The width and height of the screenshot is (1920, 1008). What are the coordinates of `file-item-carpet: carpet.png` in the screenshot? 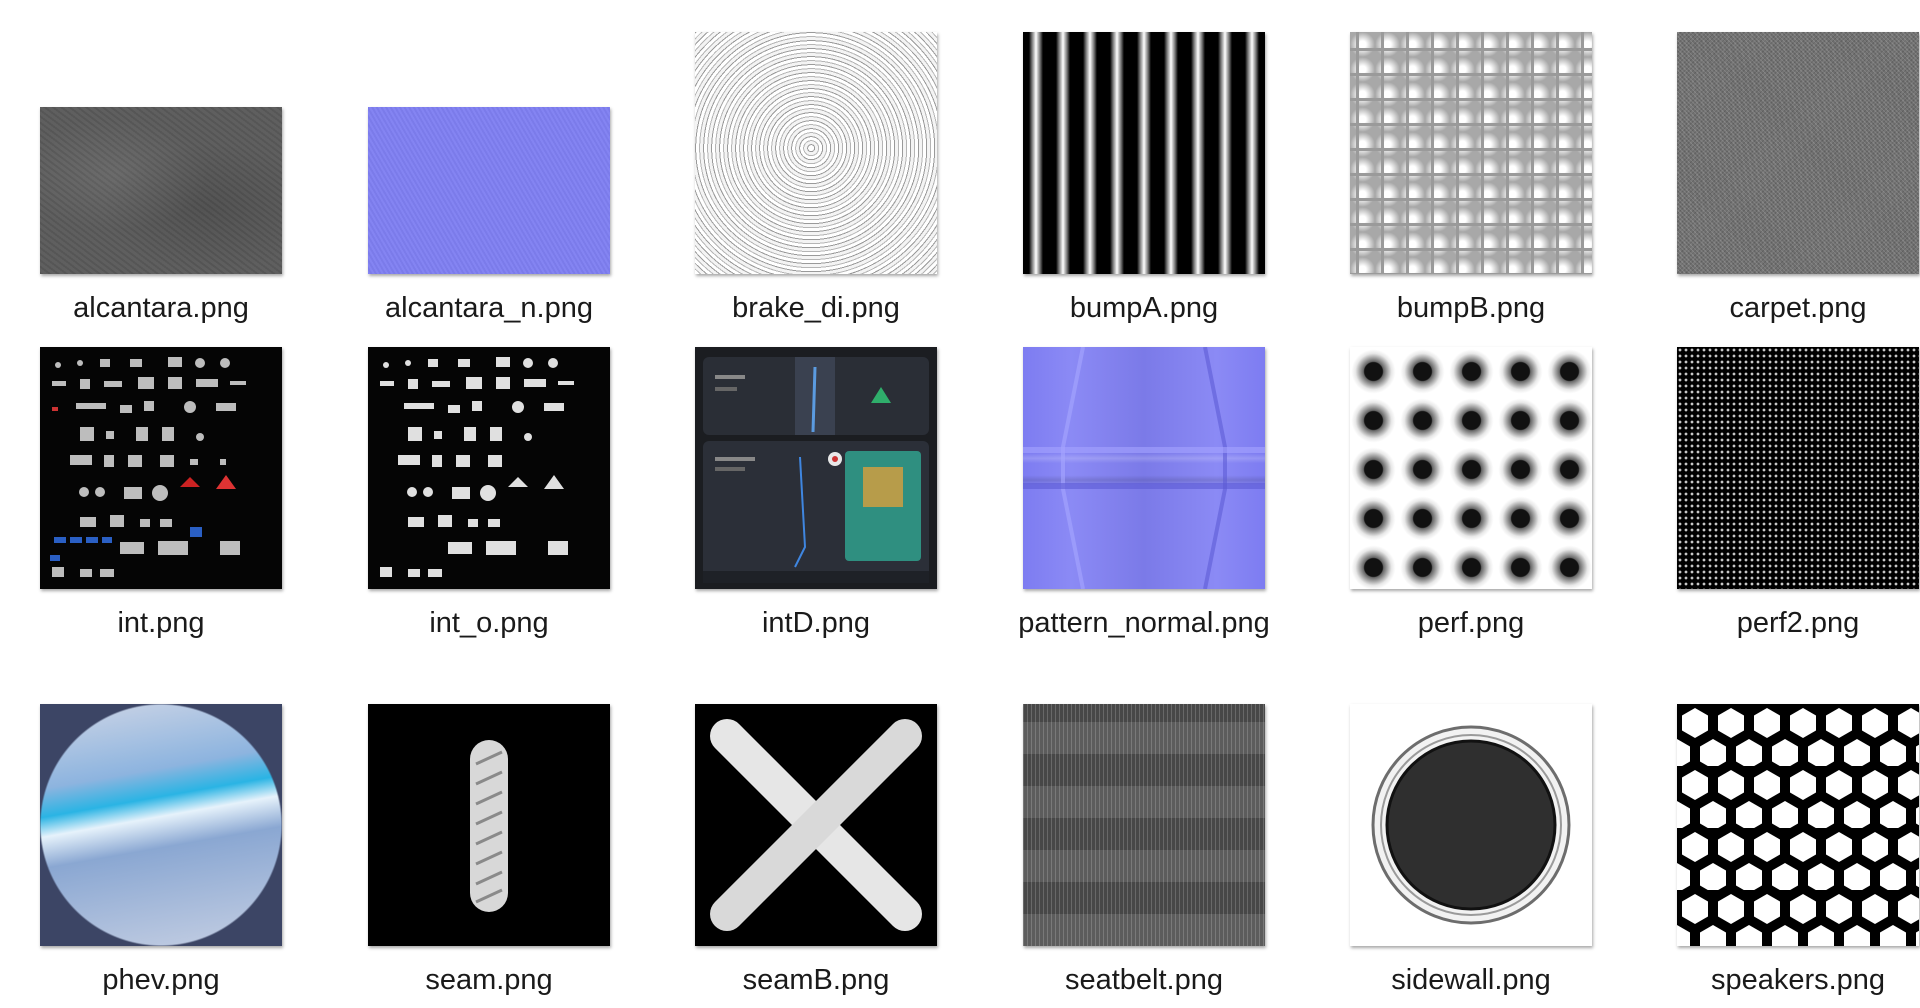 It's located at (1778, 179).